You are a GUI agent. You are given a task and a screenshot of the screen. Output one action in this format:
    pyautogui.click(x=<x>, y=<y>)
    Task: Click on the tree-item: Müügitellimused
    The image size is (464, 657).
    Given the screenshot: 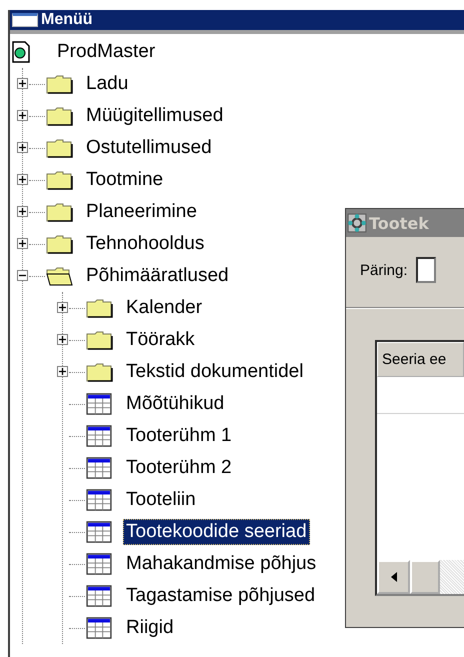 What is the action you would take?
    pyautogui.click(x=154, y=116)
    